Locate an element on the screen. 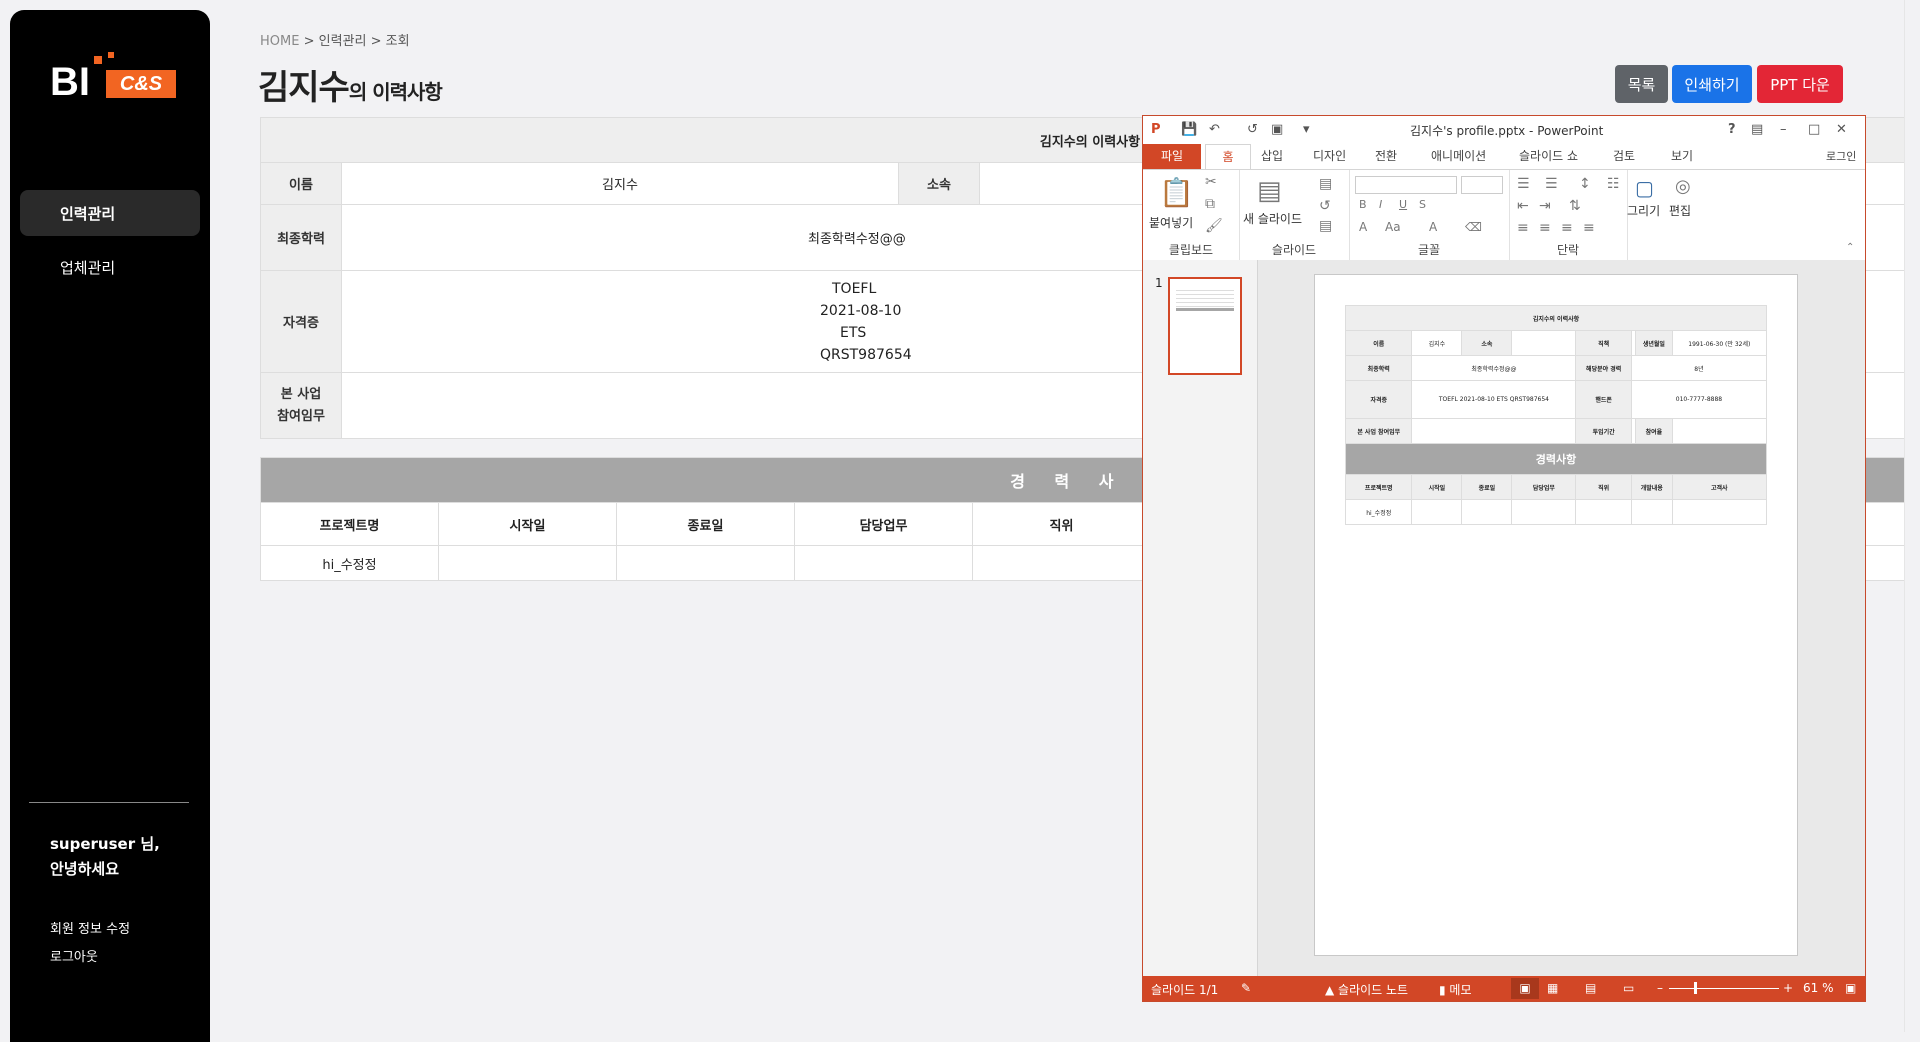 The height and width of the screenshot is (1042, 1920). columns-icon: ☷ is located at coordinates (1613, 184).